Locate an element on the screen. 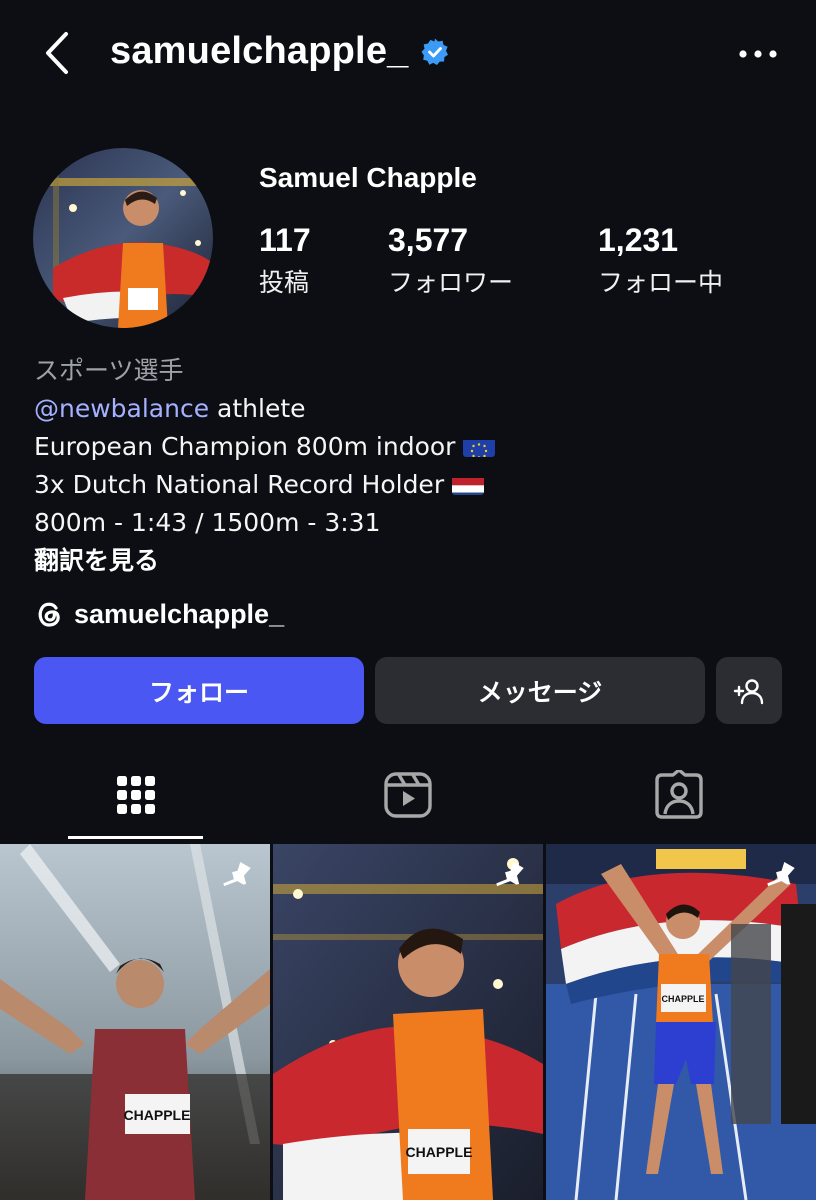 Image resolution: width=816 pixels, height=1200 pixels. bio-line-3-text: 3x Dutch National Record Holder is located at coordinates (239, 484).